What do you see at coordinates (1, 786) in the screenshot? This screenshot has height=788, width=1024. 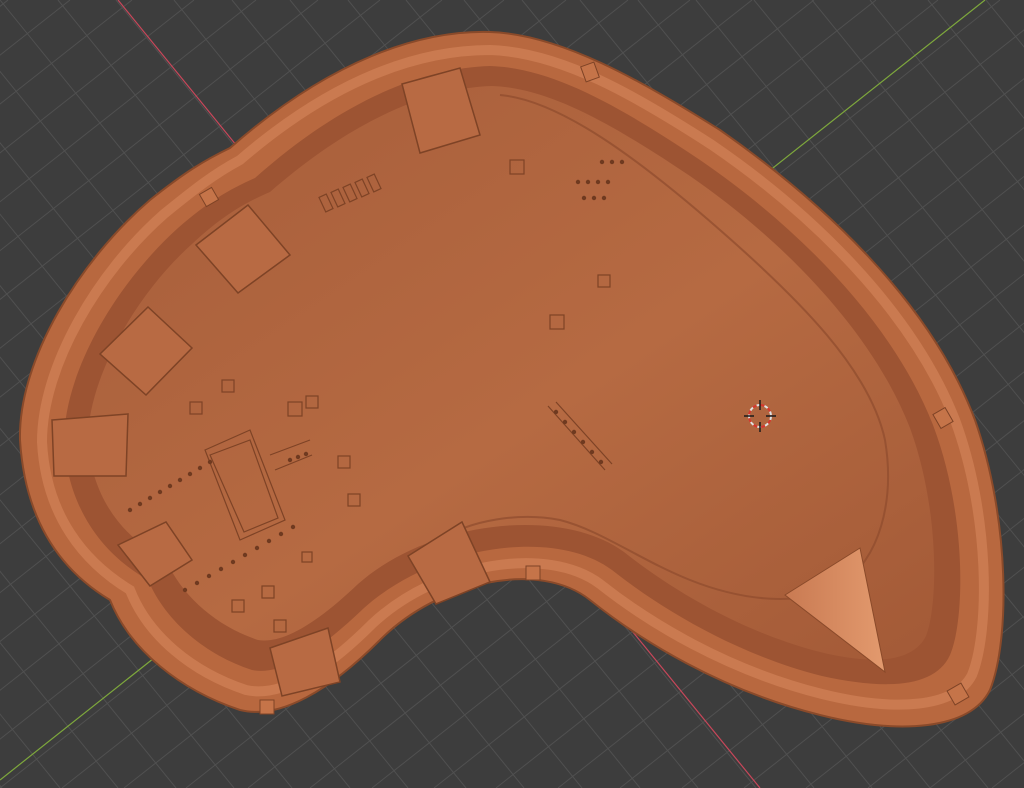 I see `grid-line` at bounding box center [1, 786].